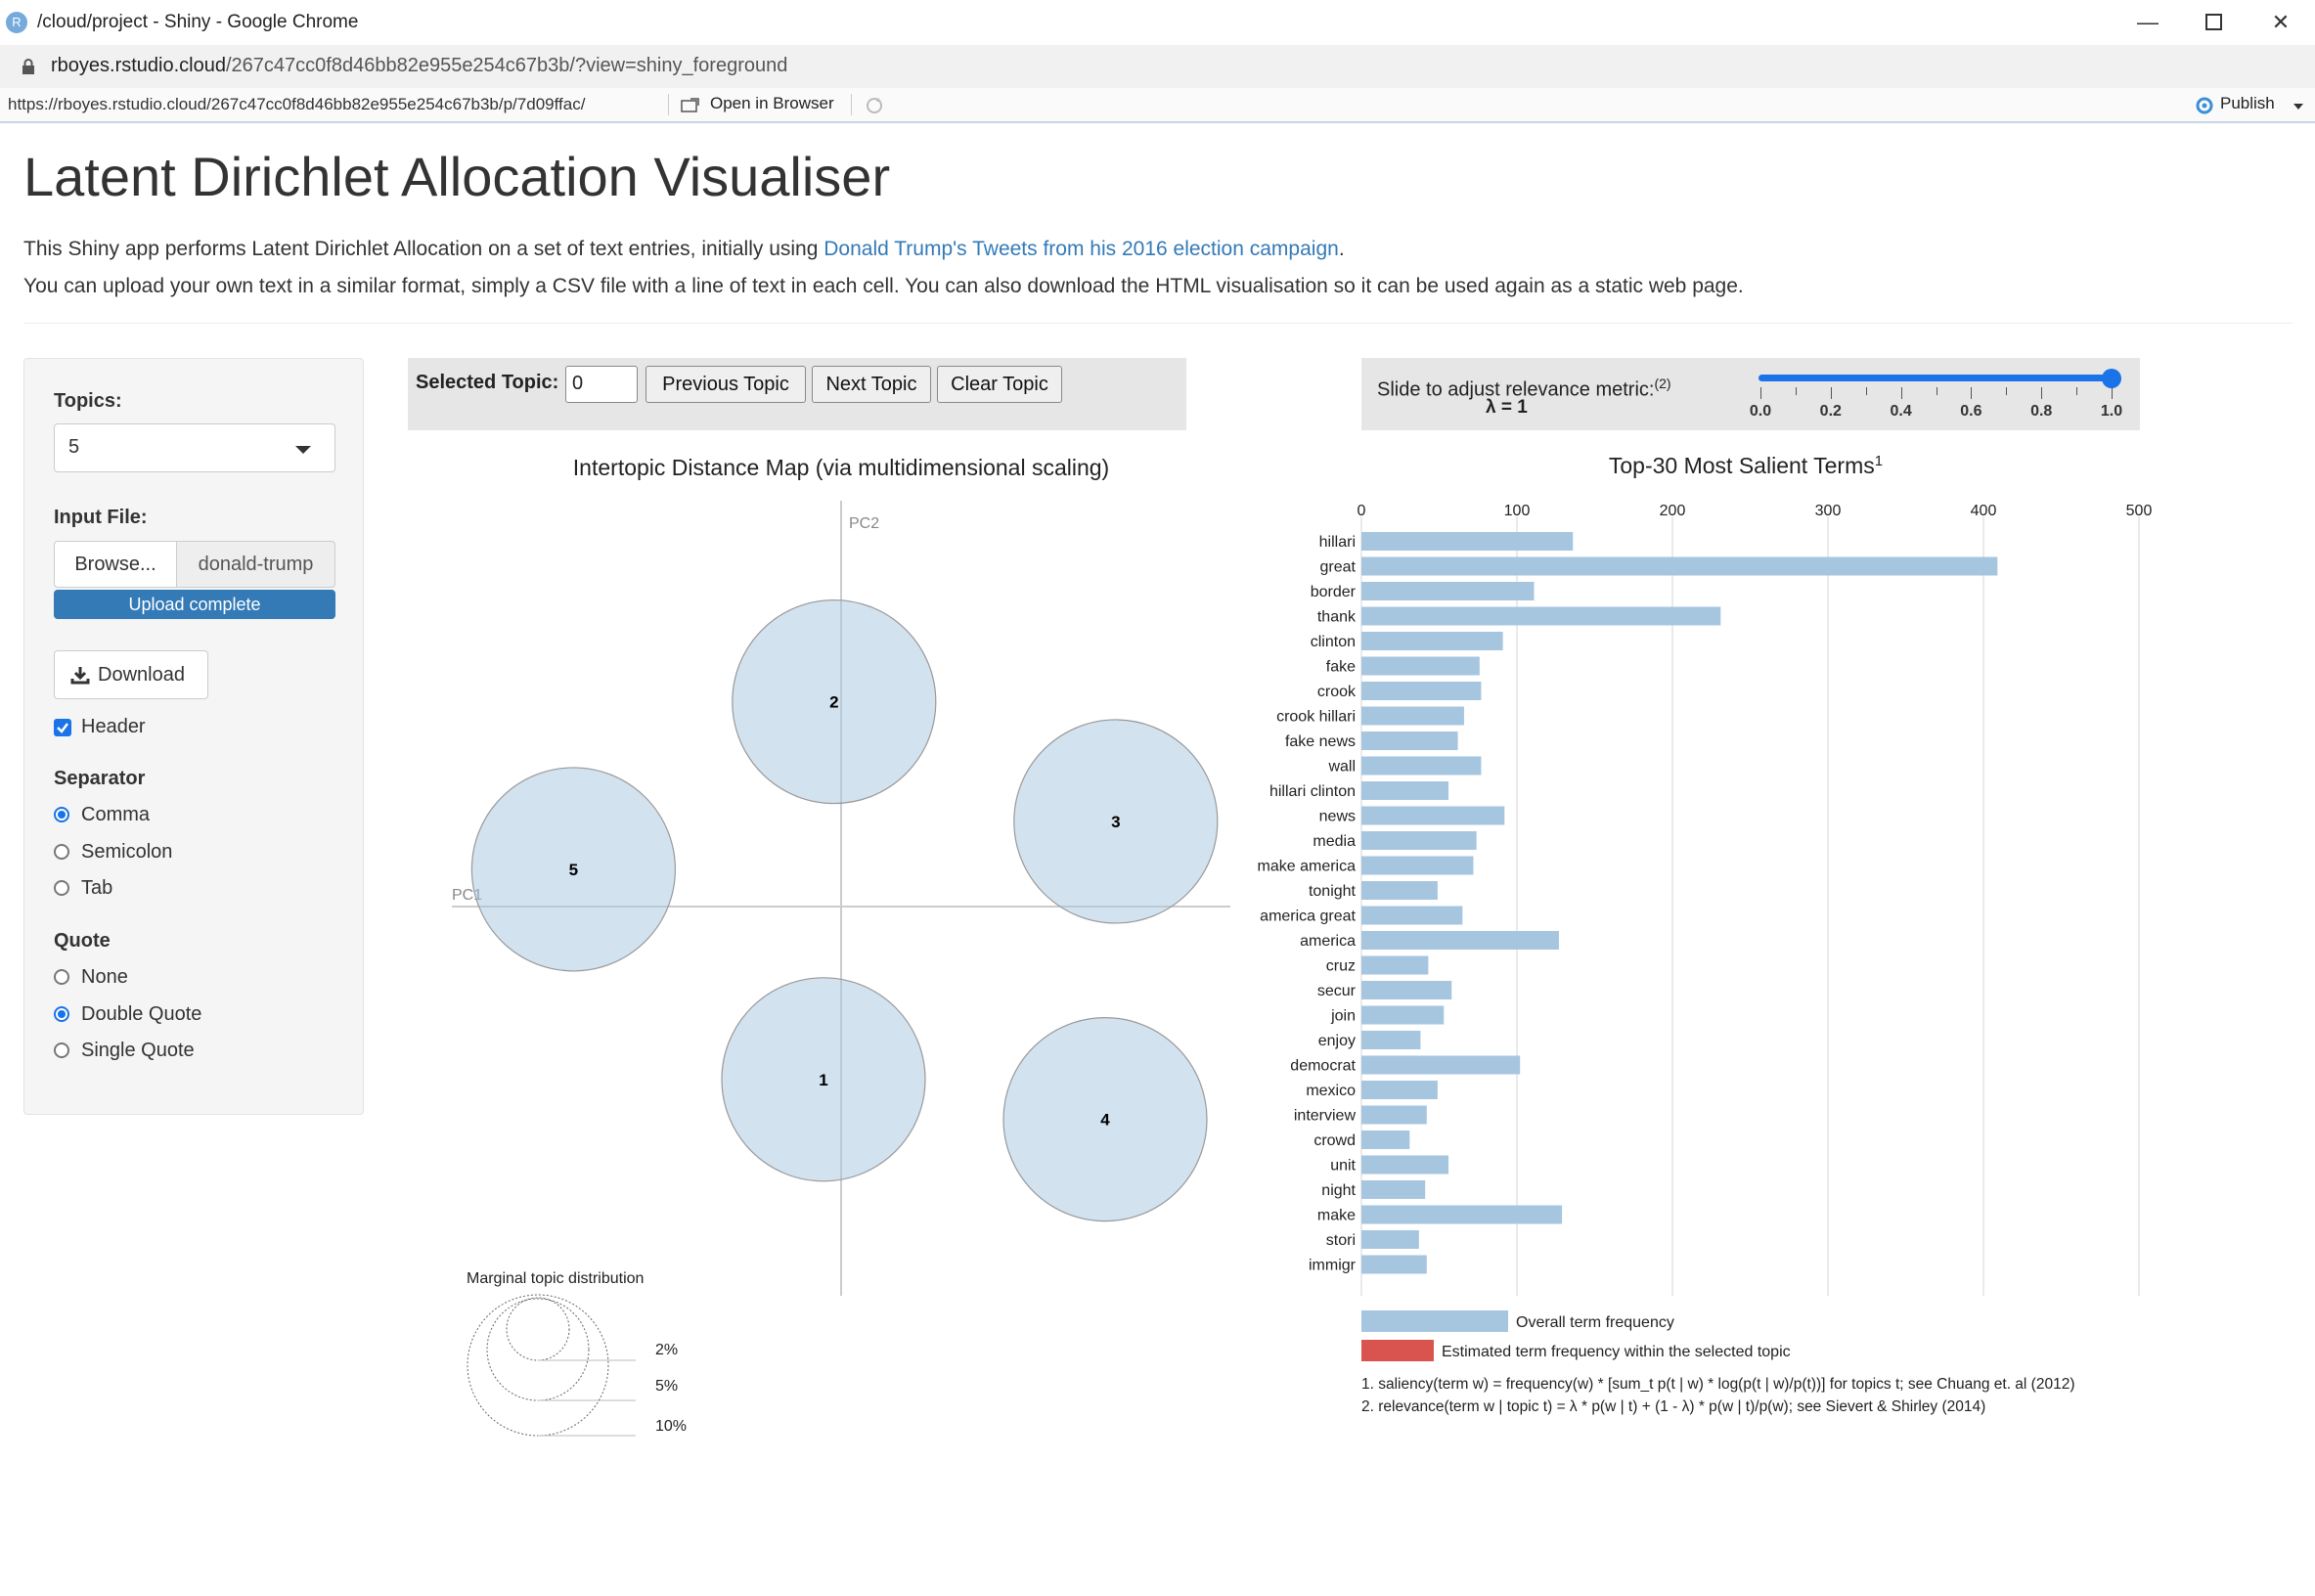  Describe the element at coordinates (772, 103) in the screenshot. I see `open-in-browser-button: Open in Browser` at that location.